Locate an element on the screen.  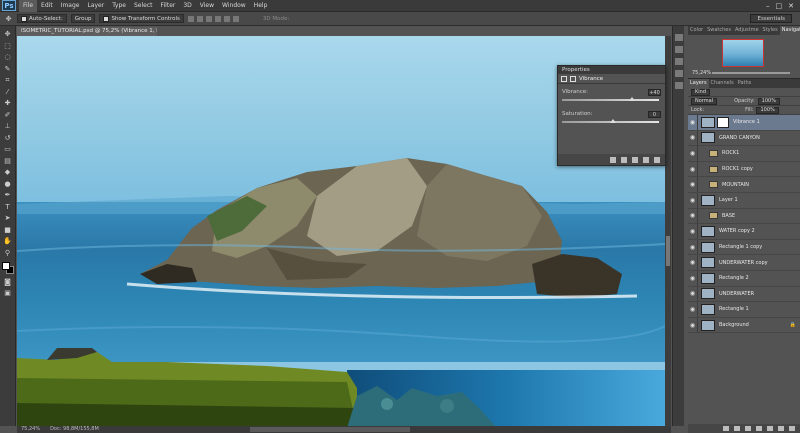
maximize-button: □ is located at coordinates (779, 6).